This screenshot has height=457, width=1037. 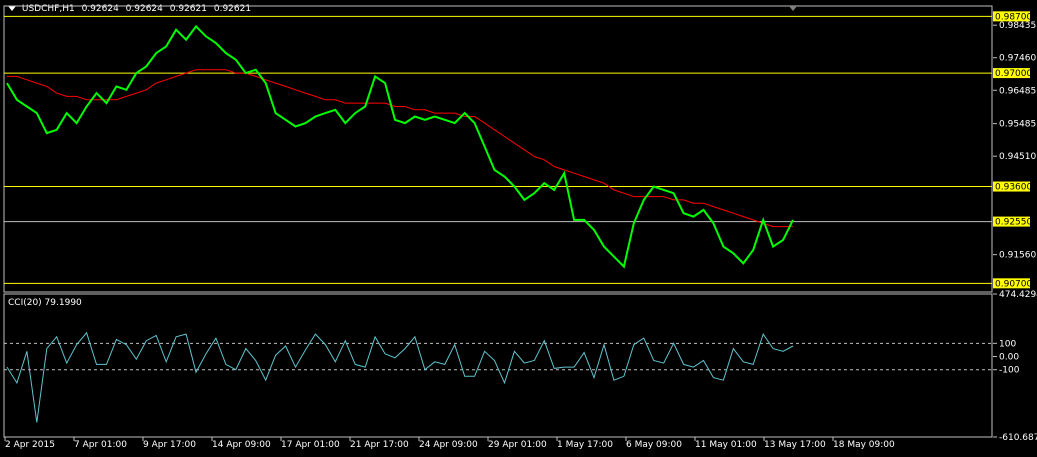 I want to click on level-tag-label: 0.97000, so click(x=1013, y=74).